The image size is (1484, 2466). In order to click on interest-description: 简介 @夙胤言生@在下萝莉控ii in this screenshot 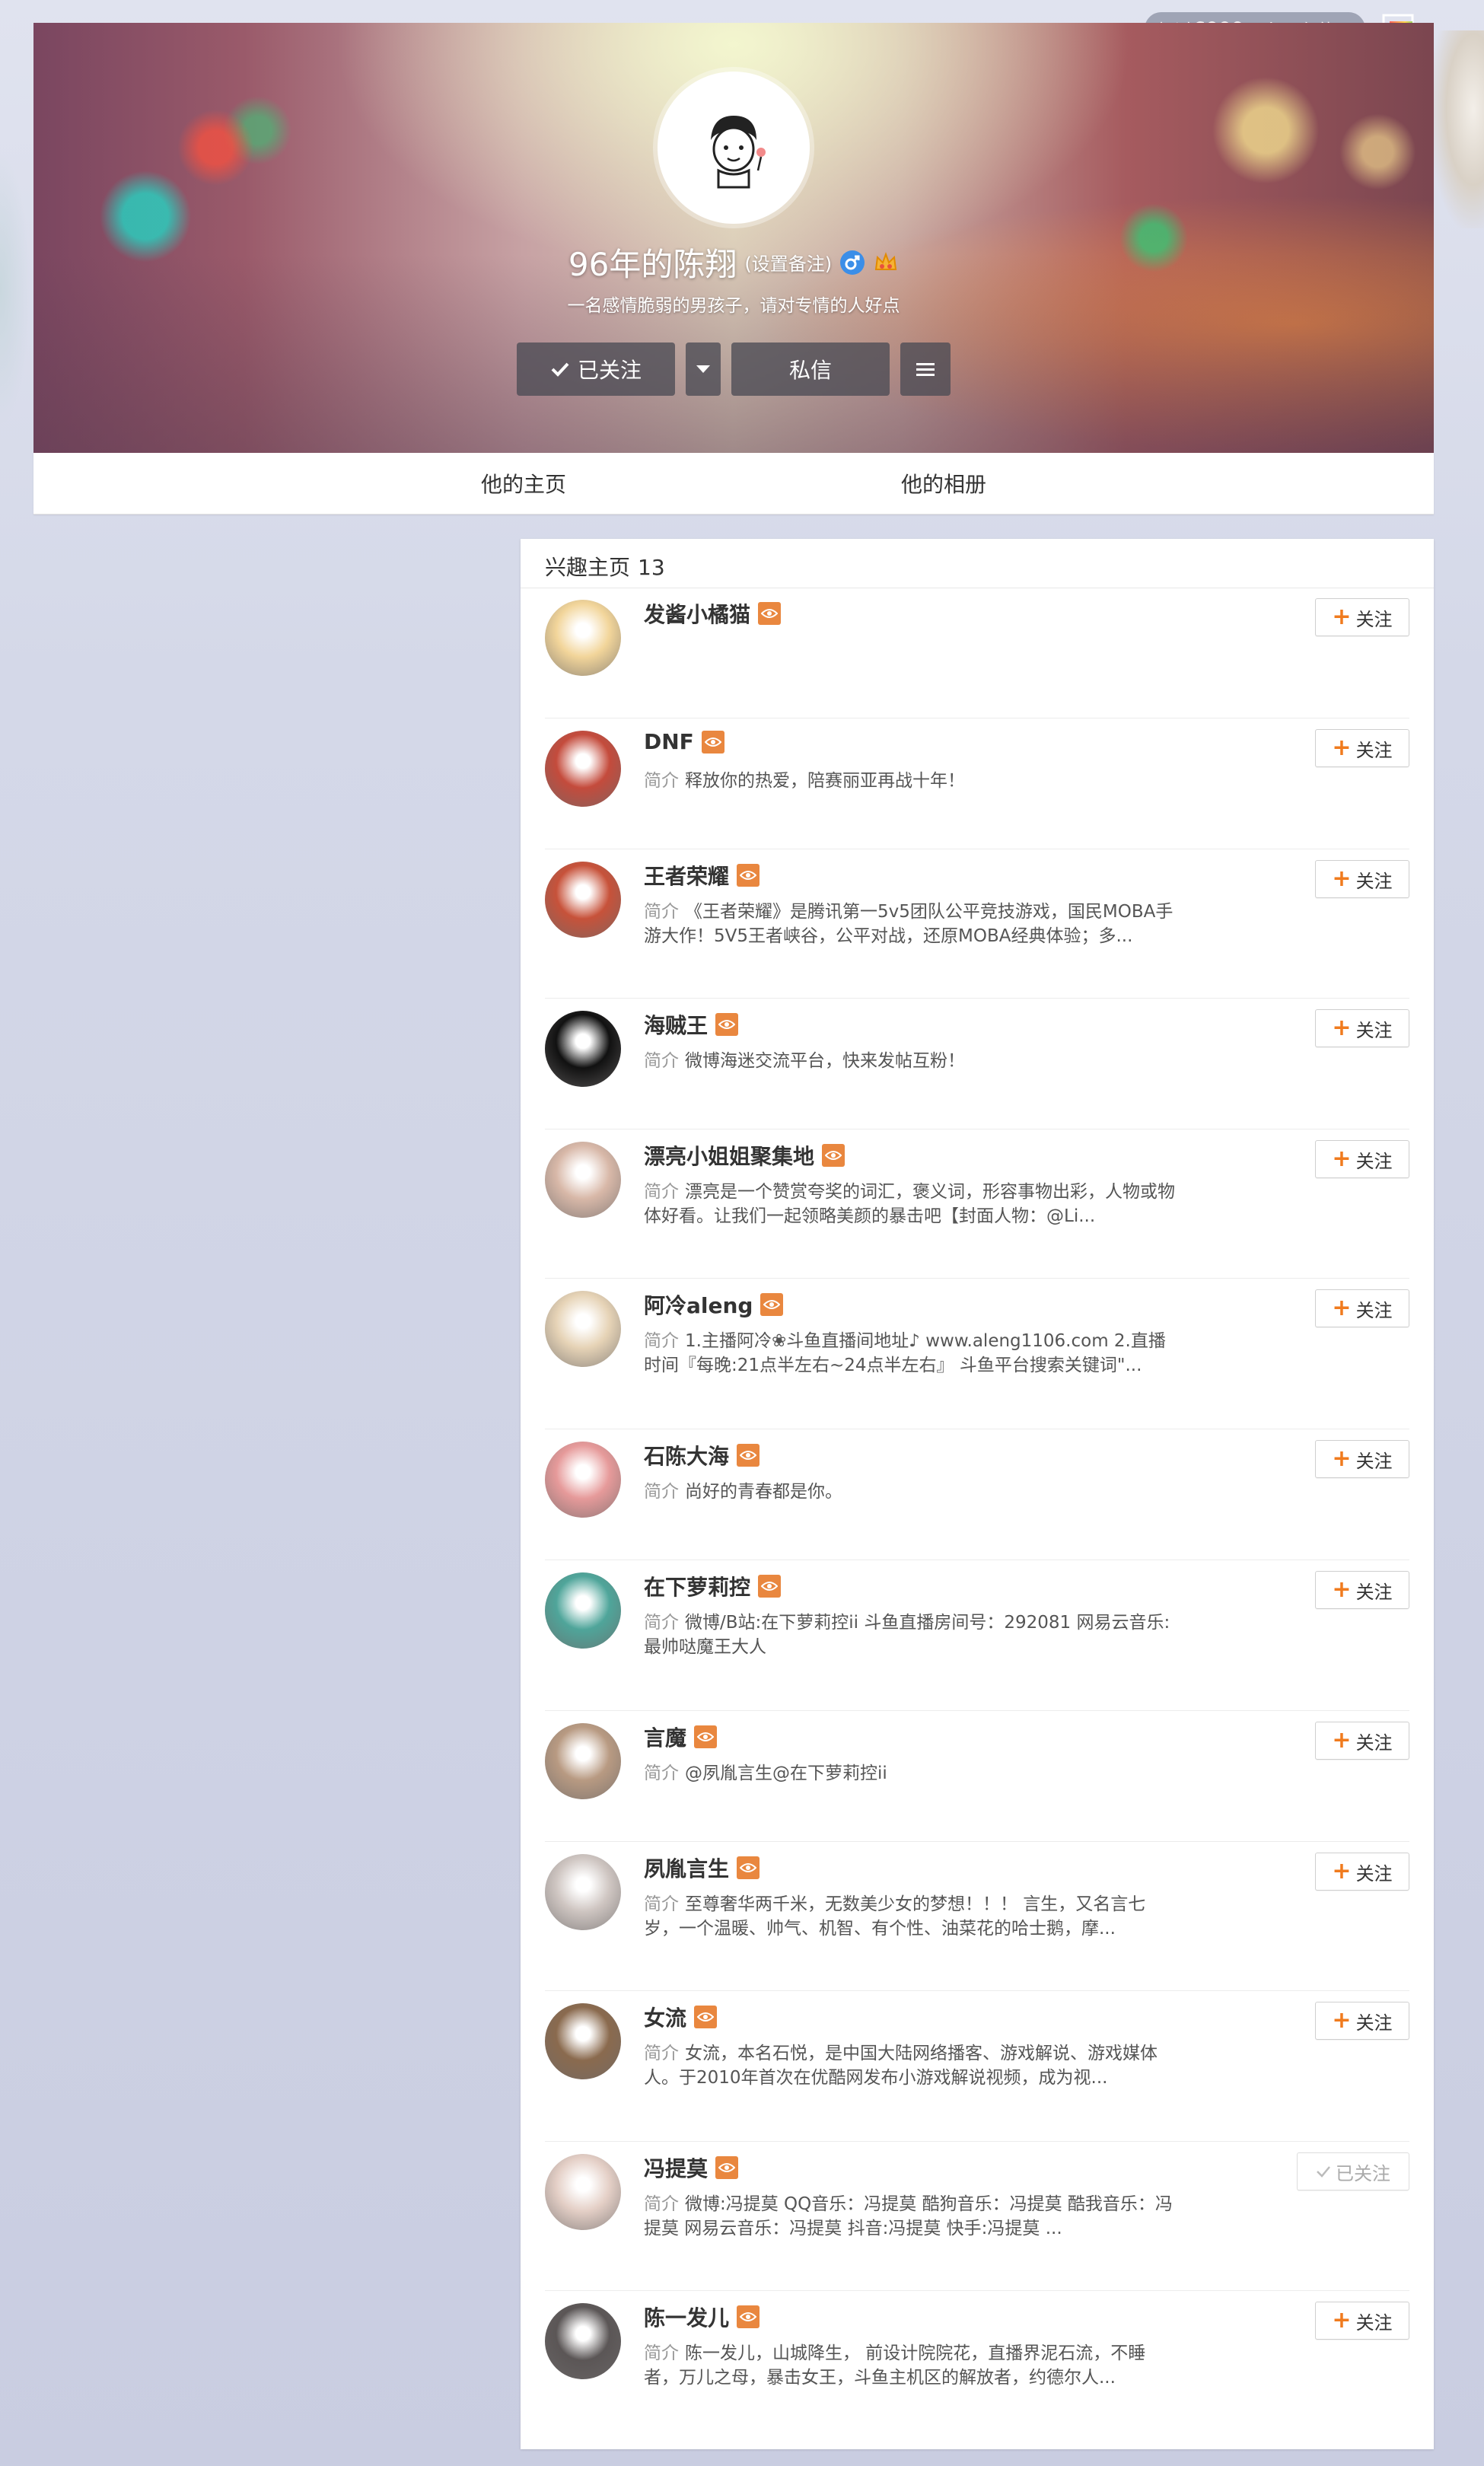, I will do `click(911, 1773)`.